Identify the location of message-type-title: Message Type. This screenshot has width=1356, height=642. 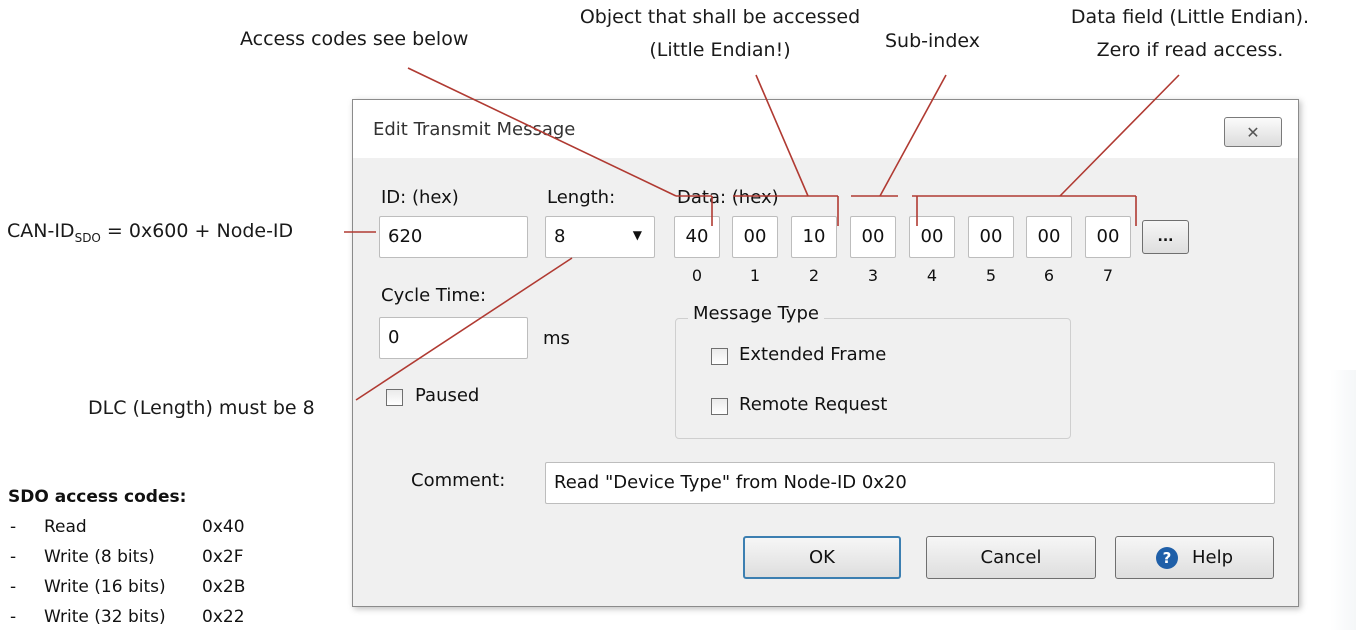
(756, 313).